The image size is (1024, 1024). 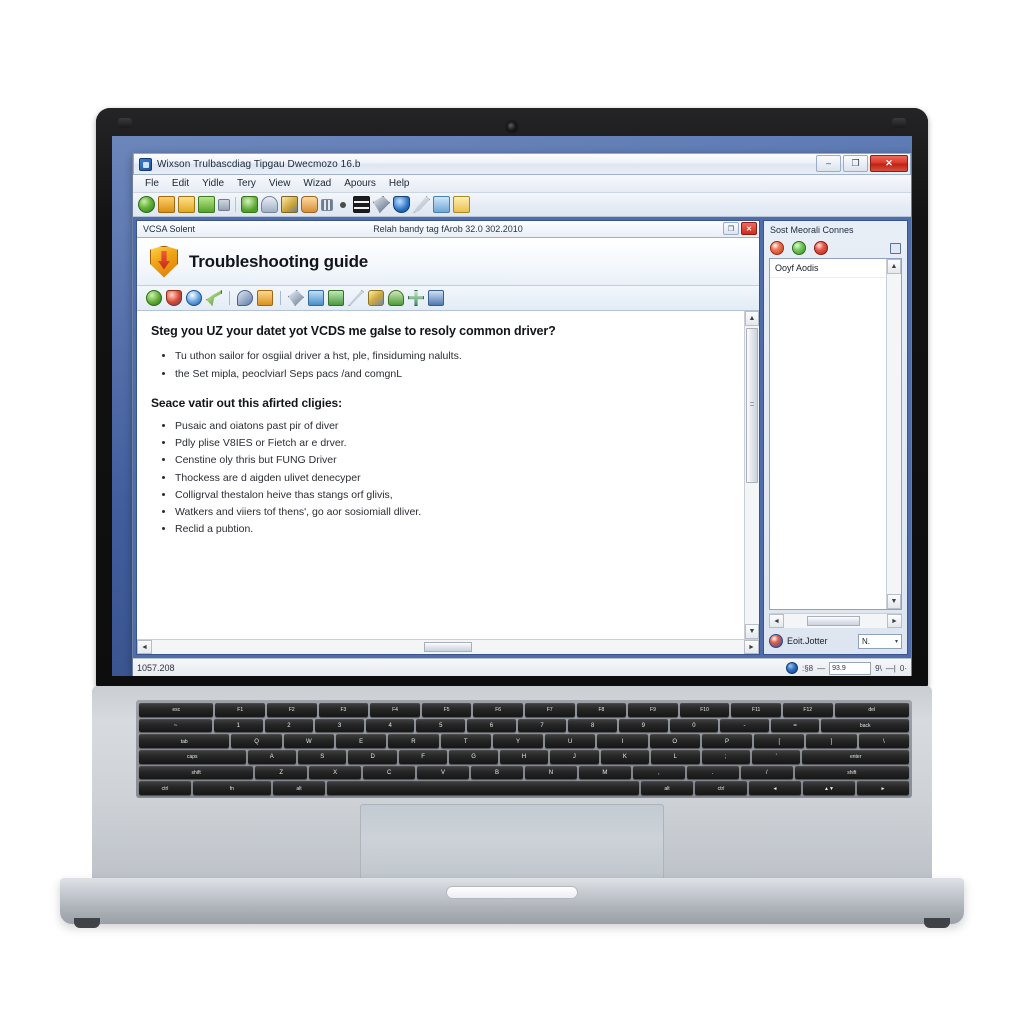 I want to click on right-panel-vertical-scrollbar: ▲ ▼, so click(x=893, y=434).